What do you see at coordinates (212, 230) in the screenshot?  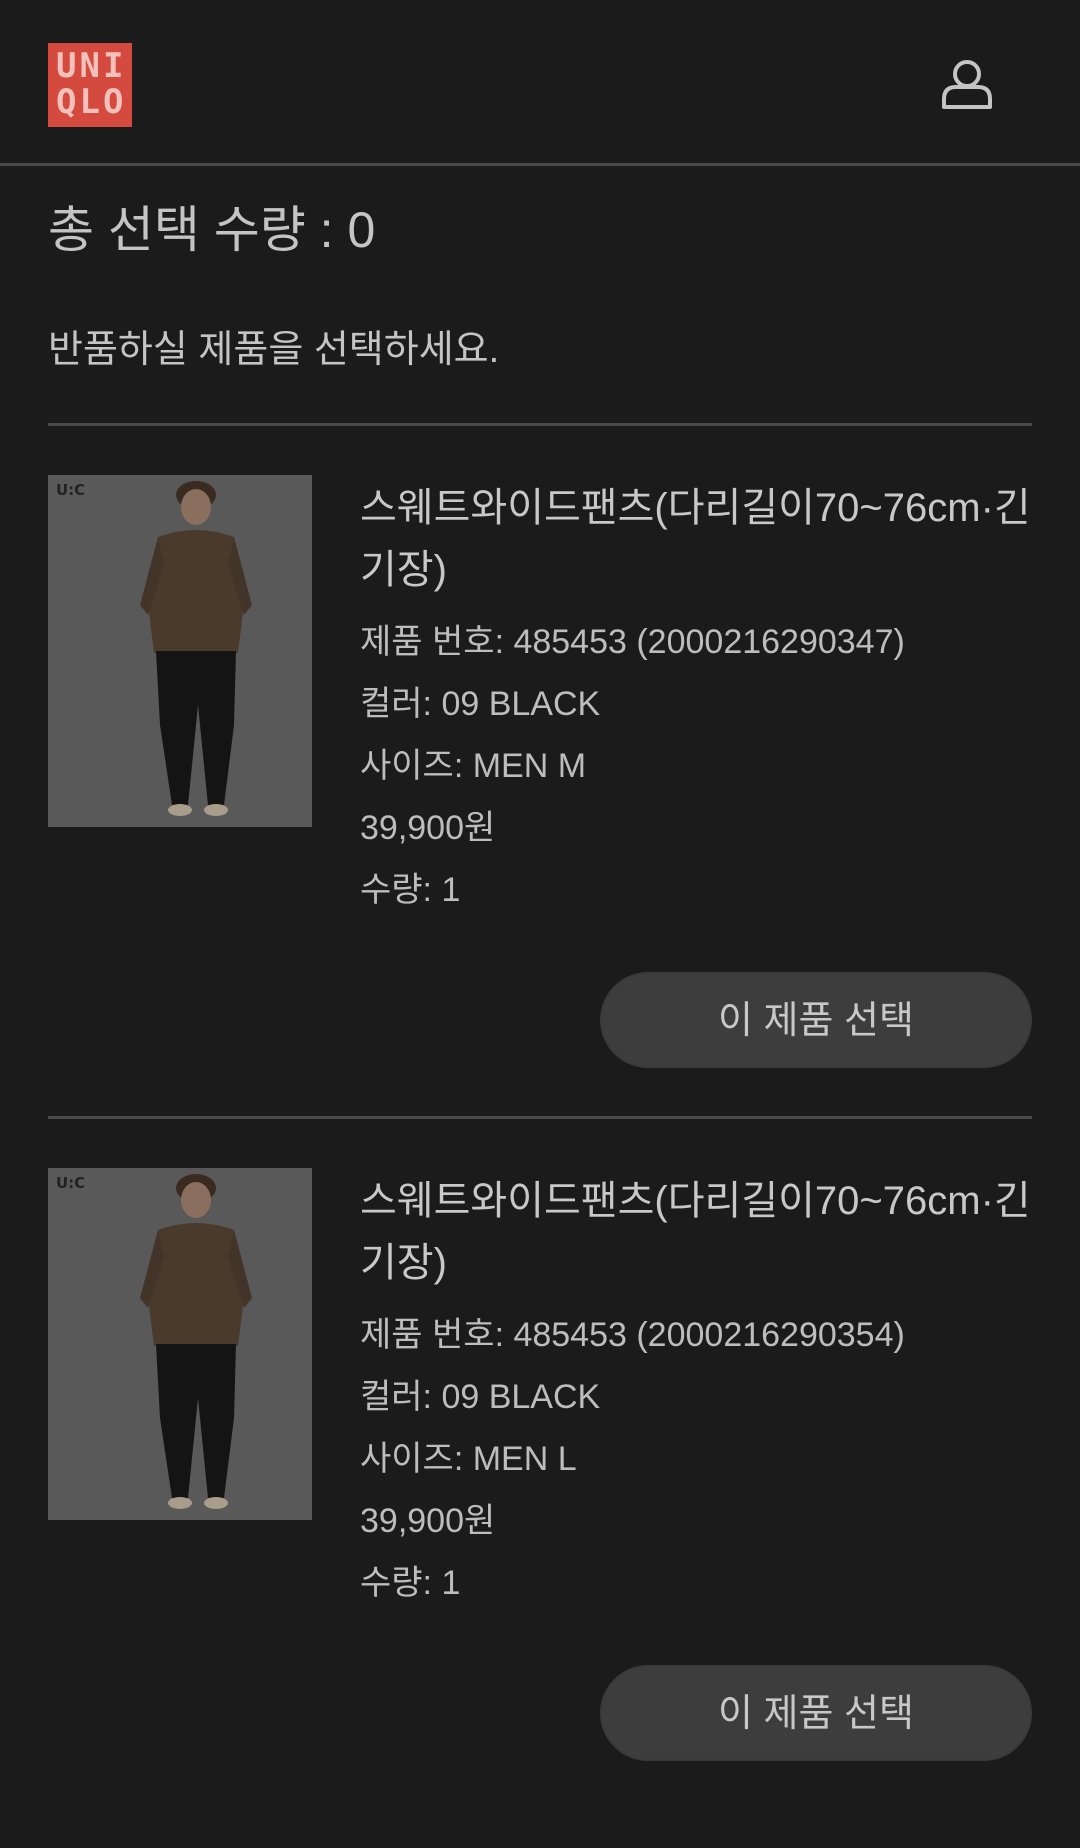 I see `total-selected-count: 총 선택 수량 : 0` at bounding box center [212, 230].